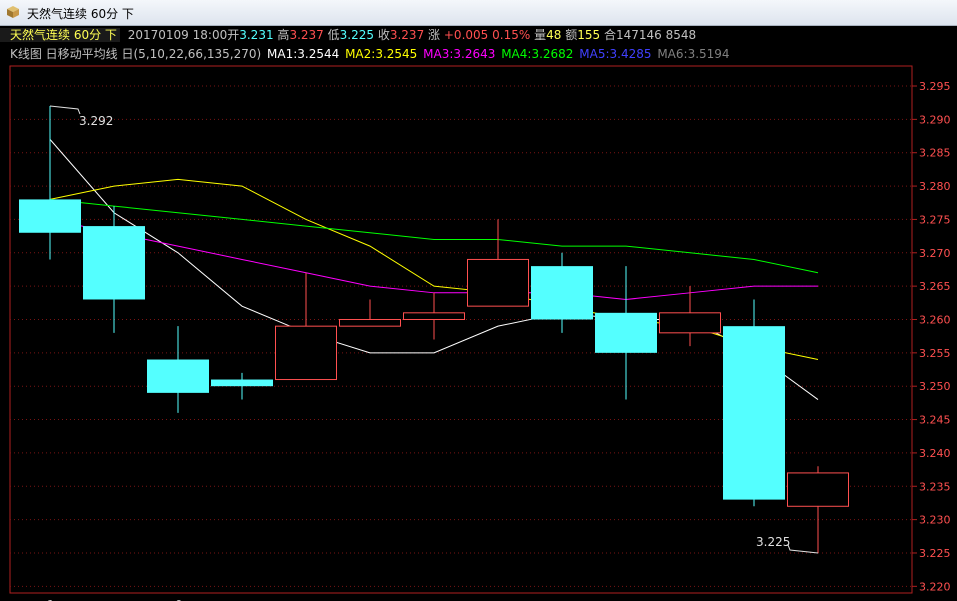 The image size is (957, 601). I want to click on change-percent: 0.15%, so click(511, 35).